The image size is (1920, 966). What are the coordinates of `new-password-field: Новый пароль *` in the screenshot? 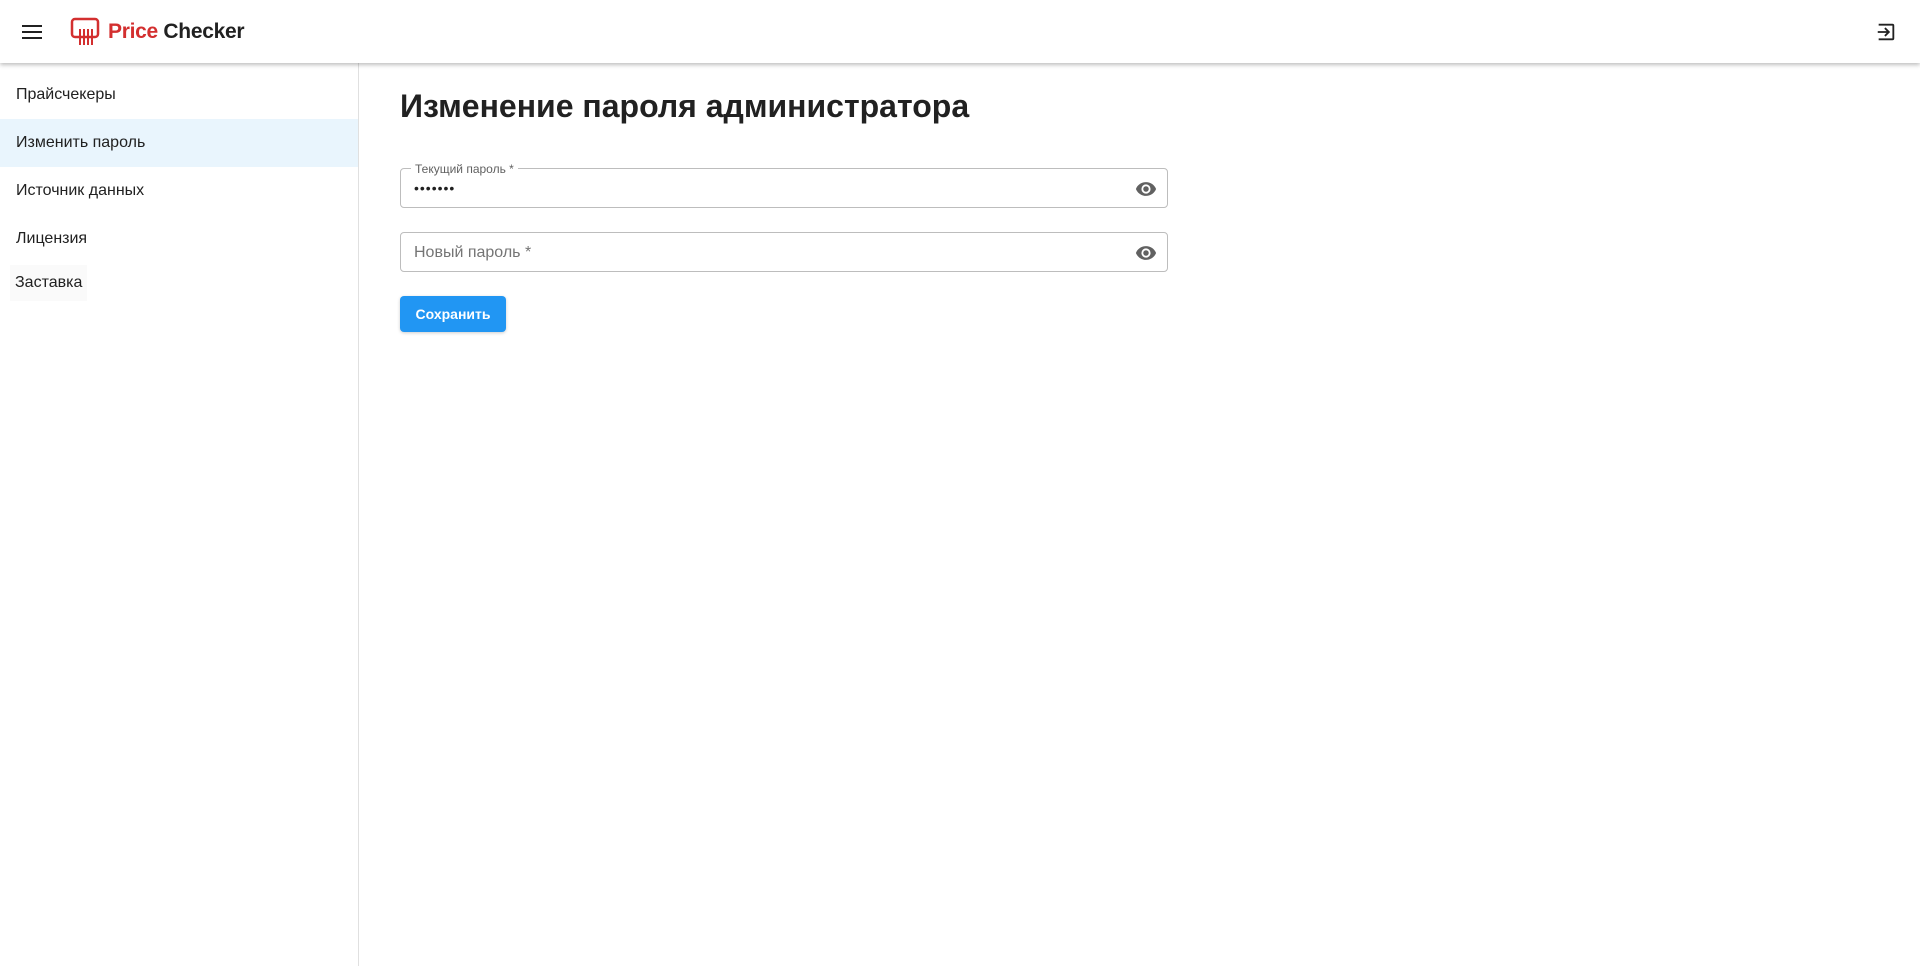 It's located at (784, 252).